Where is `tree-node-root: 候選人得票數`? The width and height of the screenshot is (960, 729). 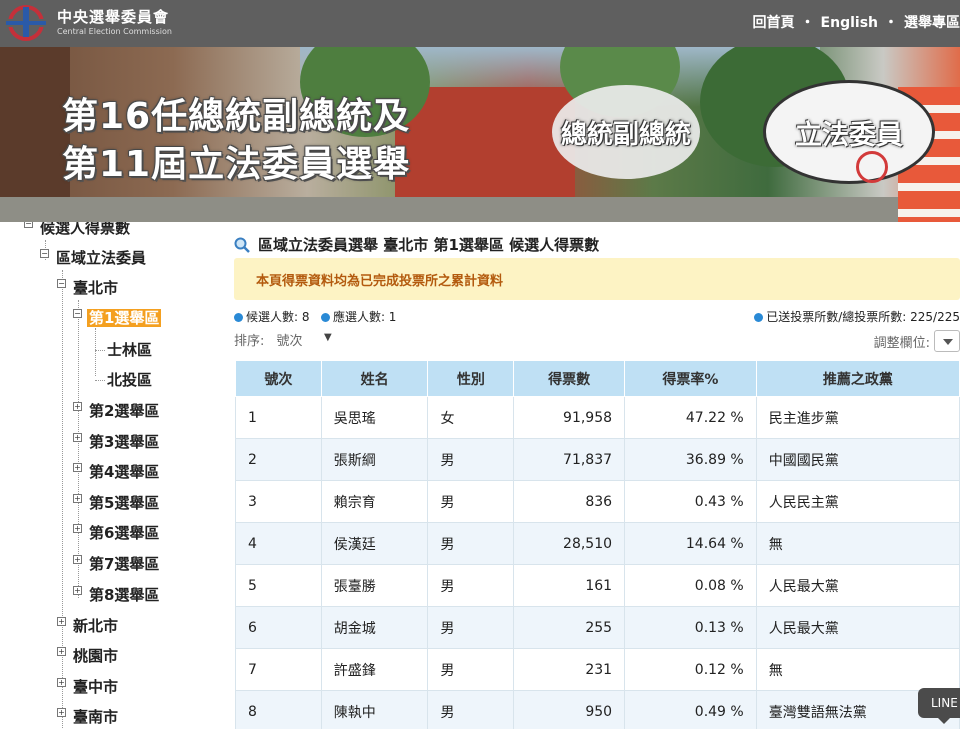
tree-node-root: 候選人得票數 is located at coordinates (85, 229).